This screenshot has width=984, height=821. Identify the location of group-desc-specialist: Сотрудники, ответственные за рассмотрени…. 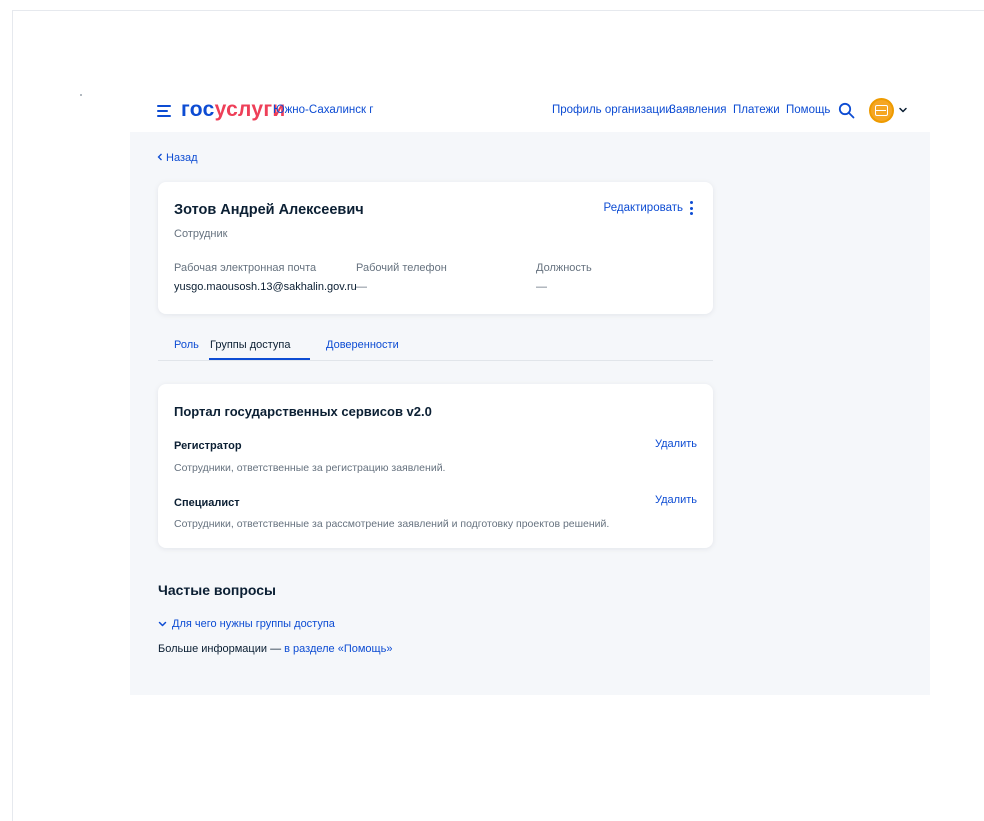
(392, 524).